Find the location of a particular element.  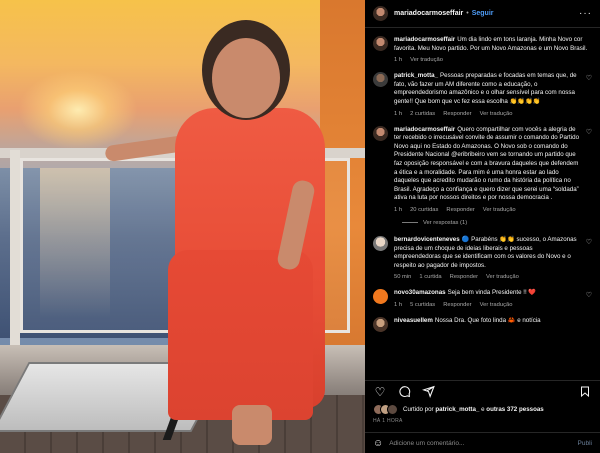

emoji-icon: ☺ is located at coordinates (378, 443).